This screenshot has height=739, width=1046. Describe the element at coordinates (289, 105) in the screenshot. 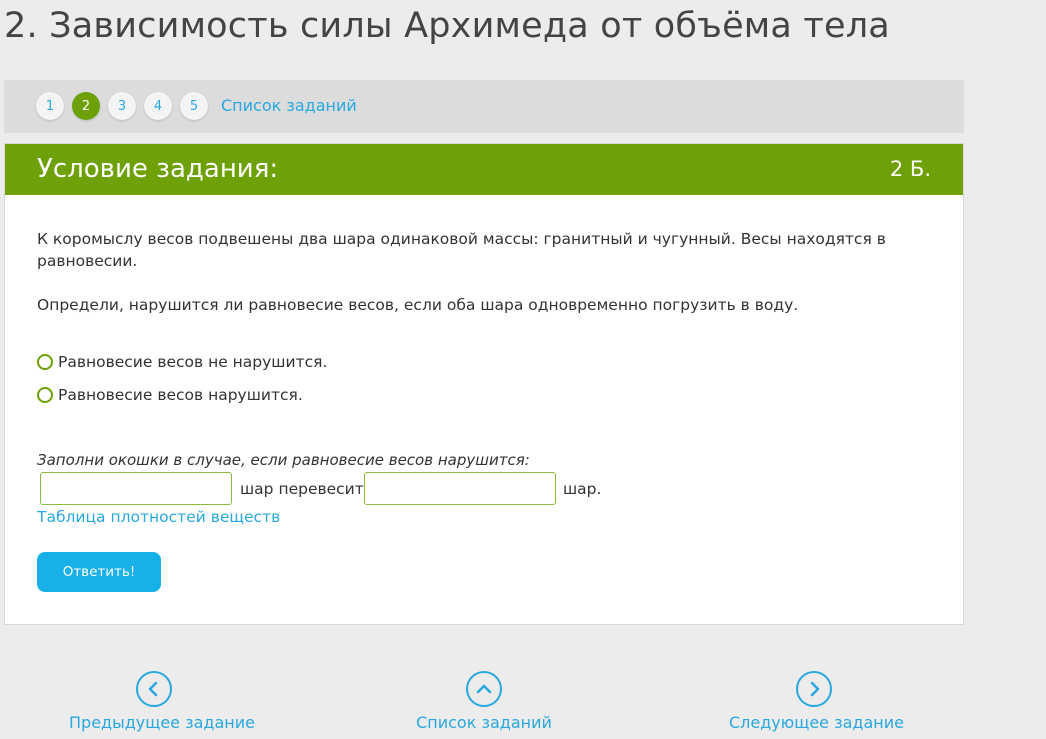

I see `task-list-link: Список заданий` at that location.